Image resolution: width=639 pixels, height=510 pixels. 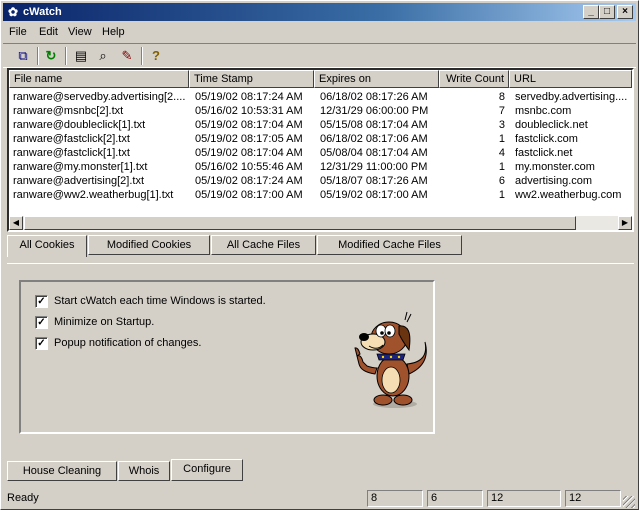 What do you see at coordinates (501, 111) in the screenshot?
I see `cell-write-count: 7` at bounding box center [501, 111].